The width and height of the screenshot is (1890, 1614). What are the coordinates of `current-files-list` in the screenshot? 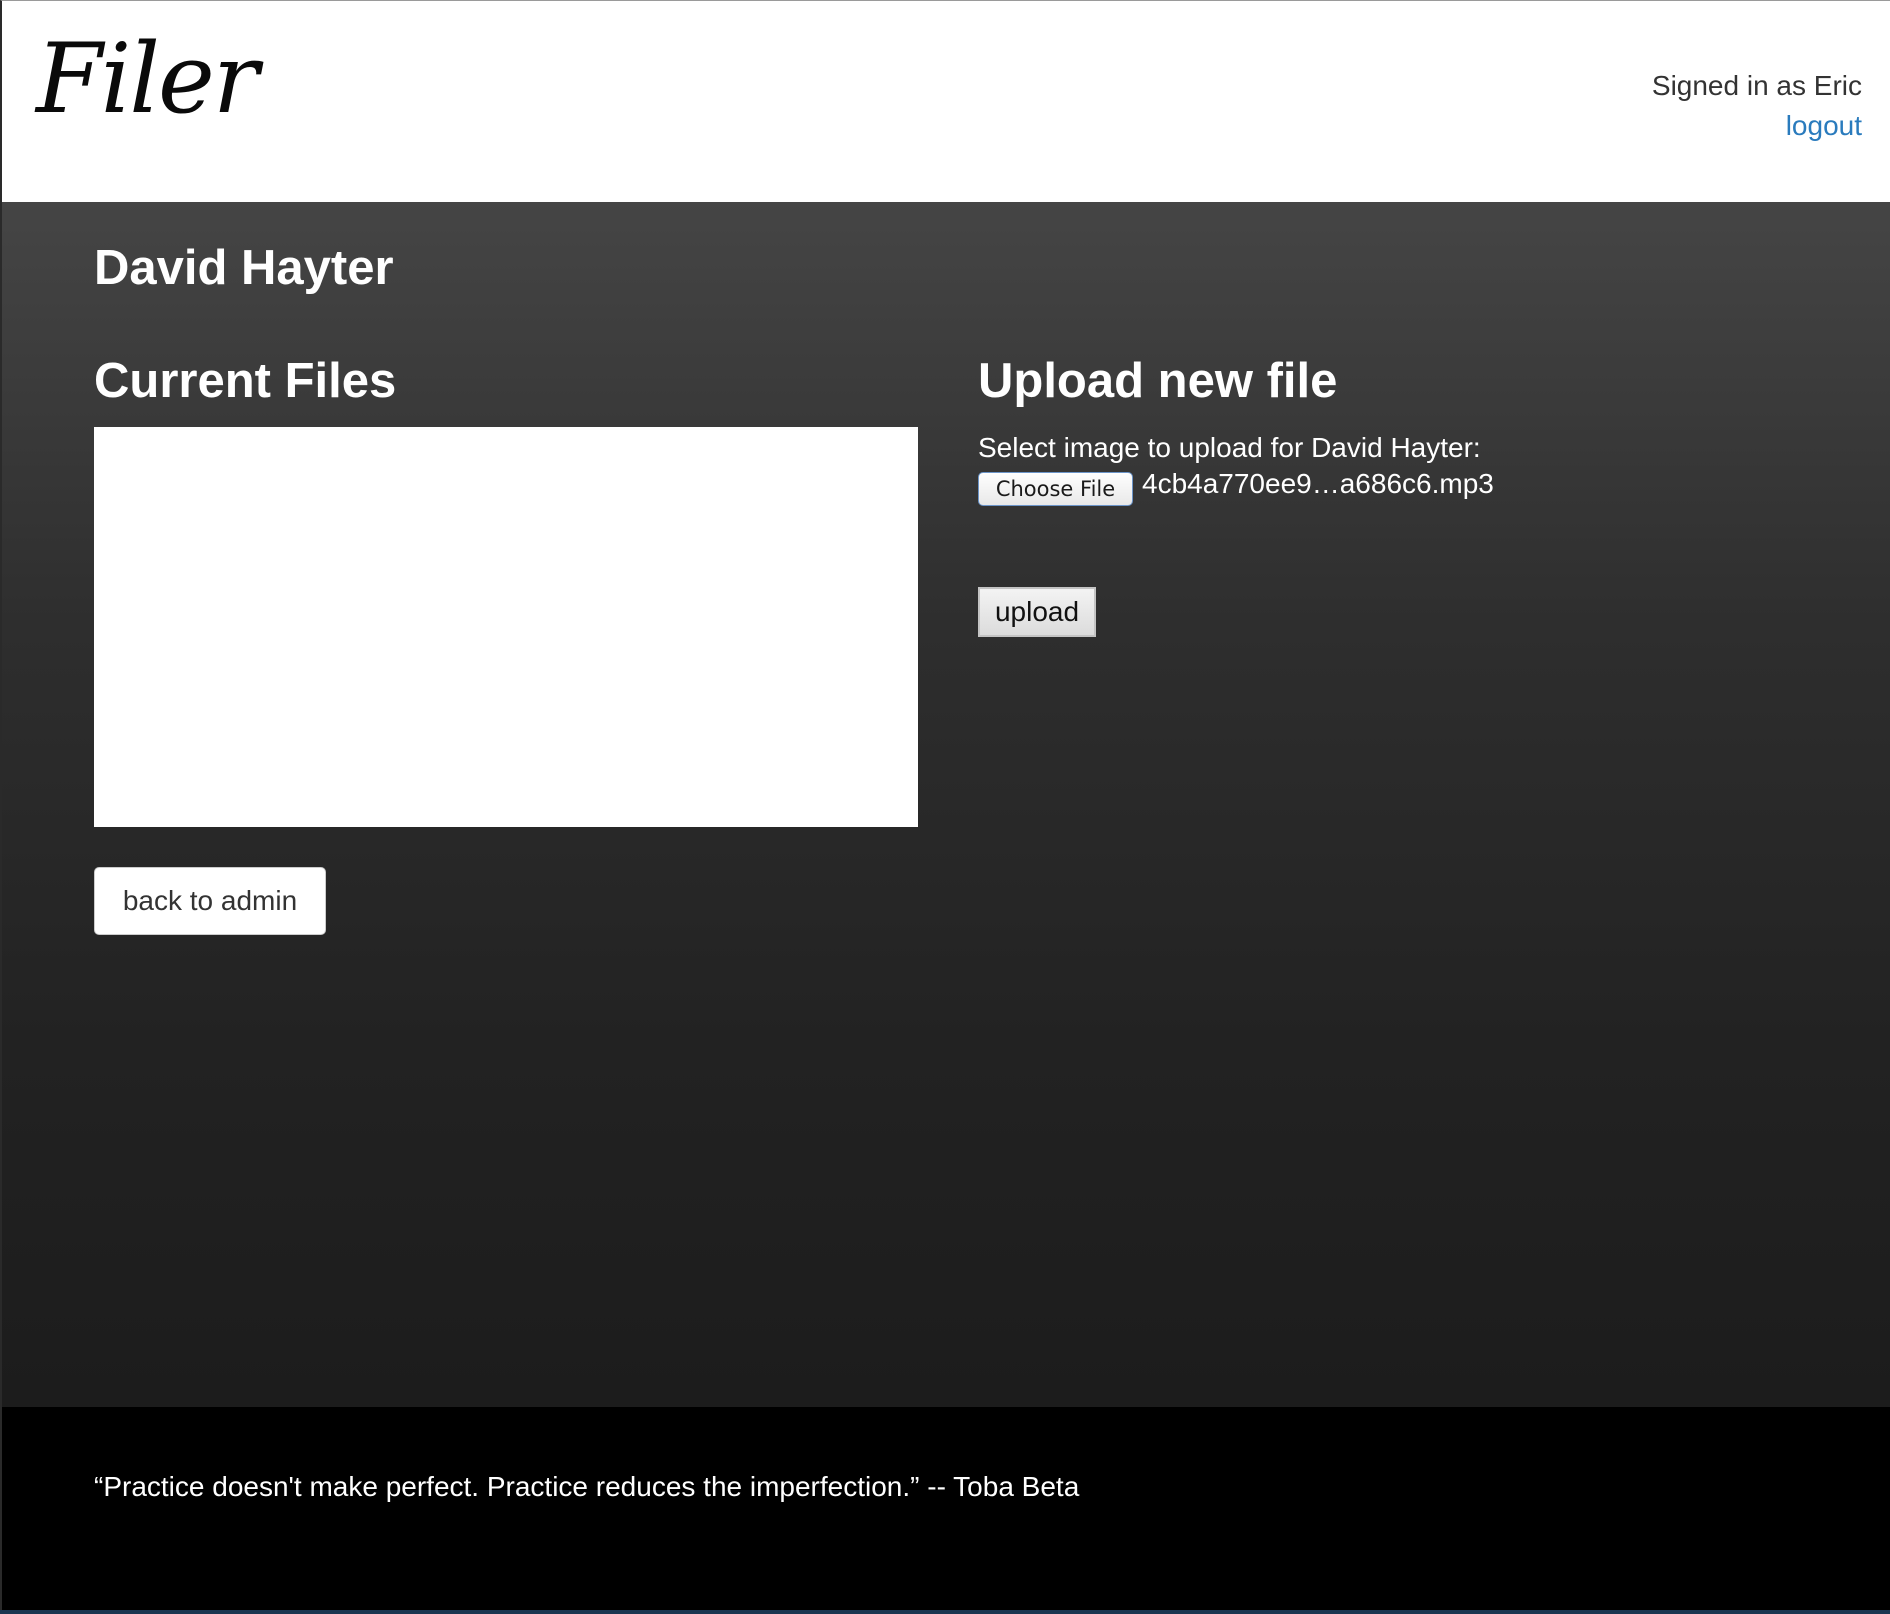 It's located at (506, 627).